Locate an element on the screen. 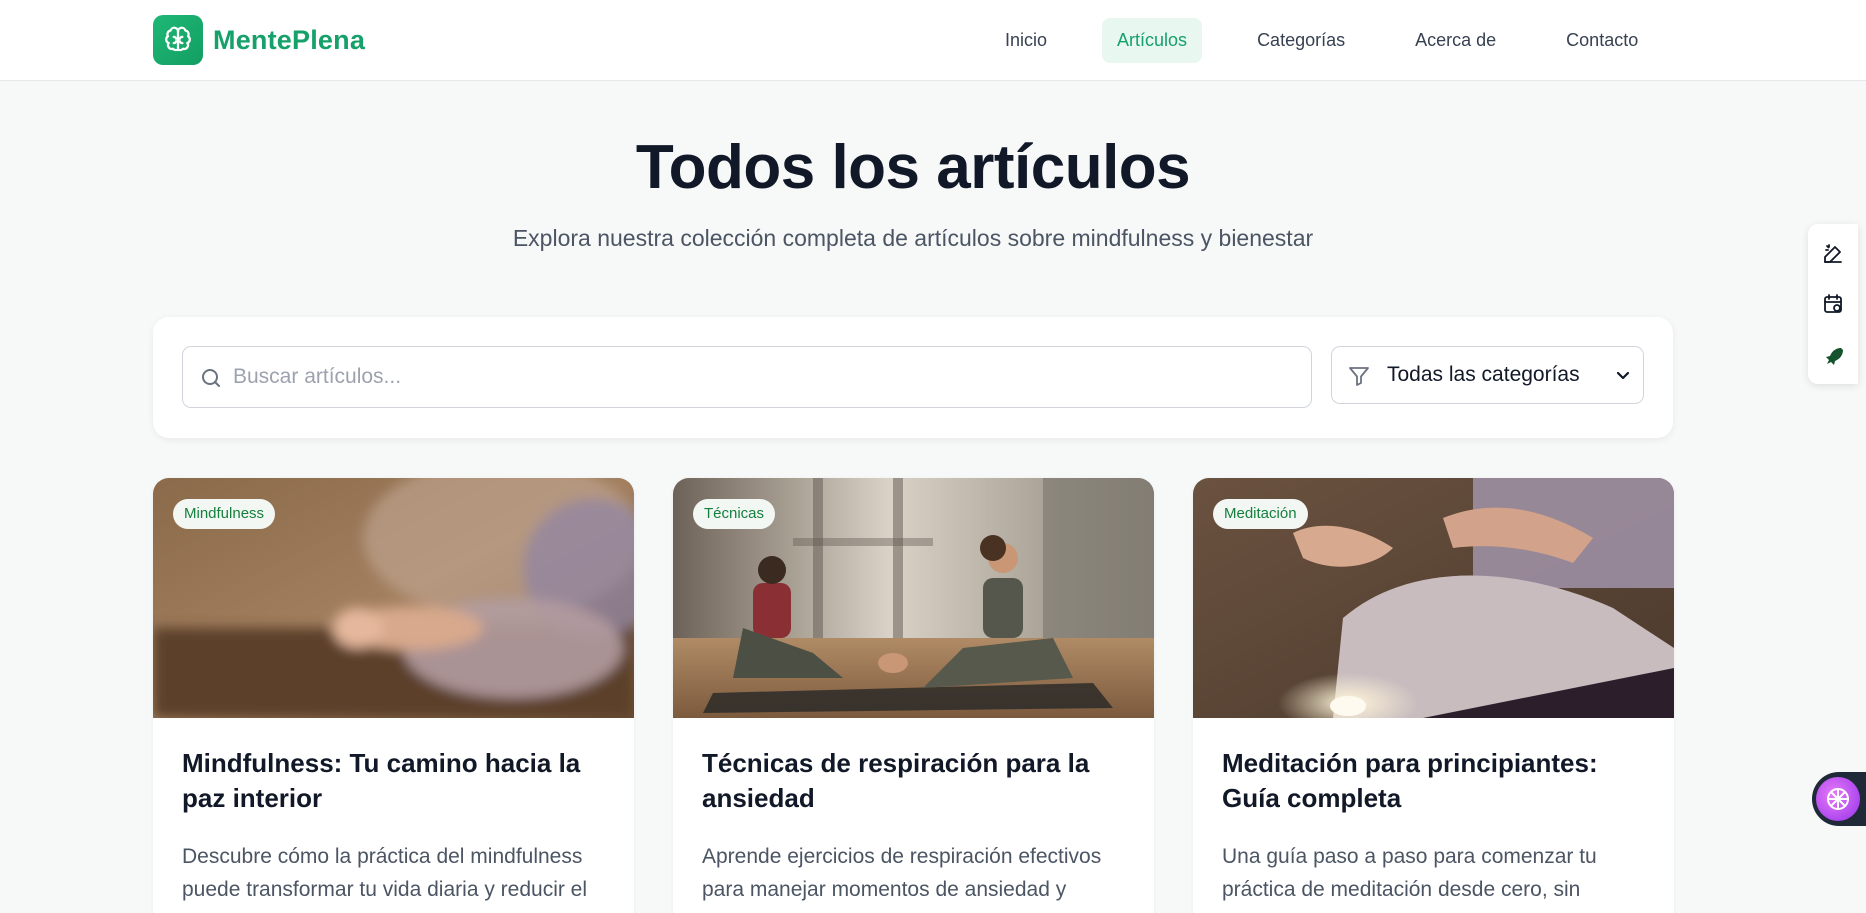 Image resolution: width=1866 pixels, height=913 pixels. filter-panel: Todas las categorías is located at coordinates (913, 377).